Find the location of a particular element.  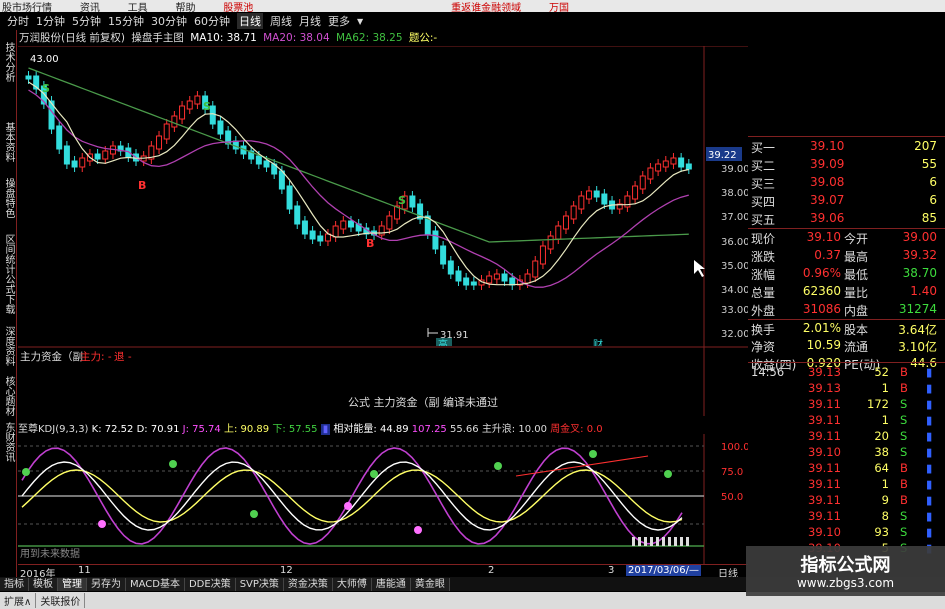

trade-volume: 52 is located at coordinates (881, 372).